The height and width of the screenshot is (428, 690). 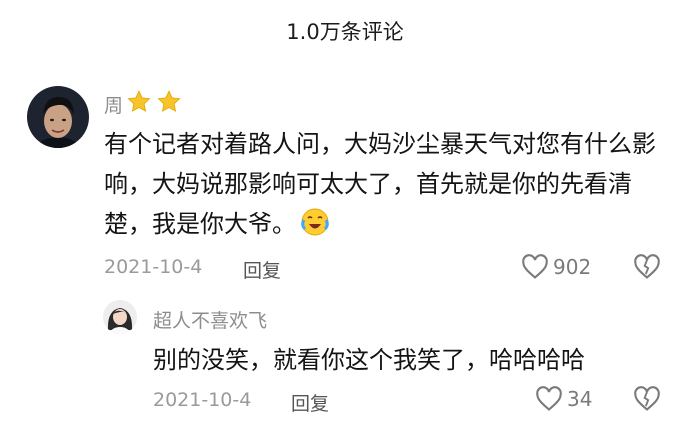 I want to click on like-count: 902, so click(x=572, y=267).